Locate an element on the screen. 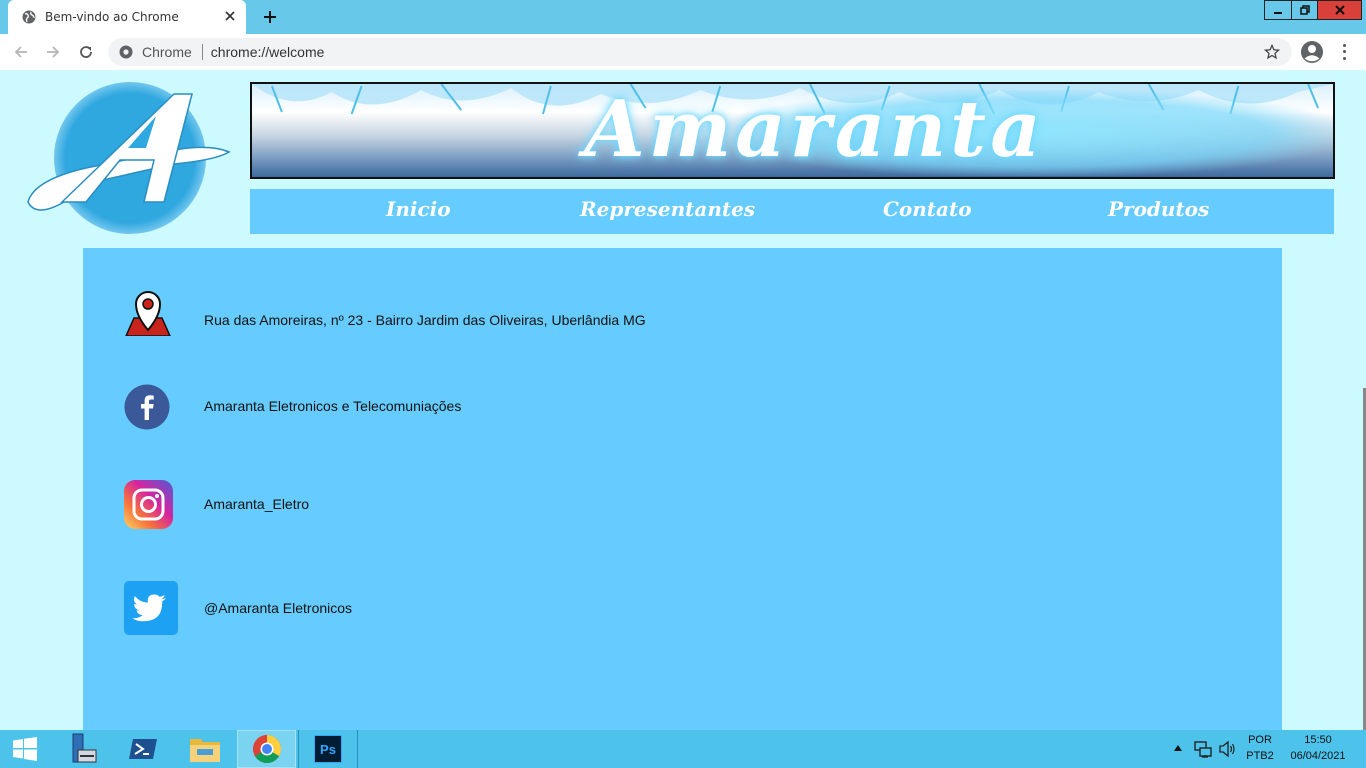 The height and width of the screenshot is (768, 1366). plus-icon is located at coordinates (270, 17).